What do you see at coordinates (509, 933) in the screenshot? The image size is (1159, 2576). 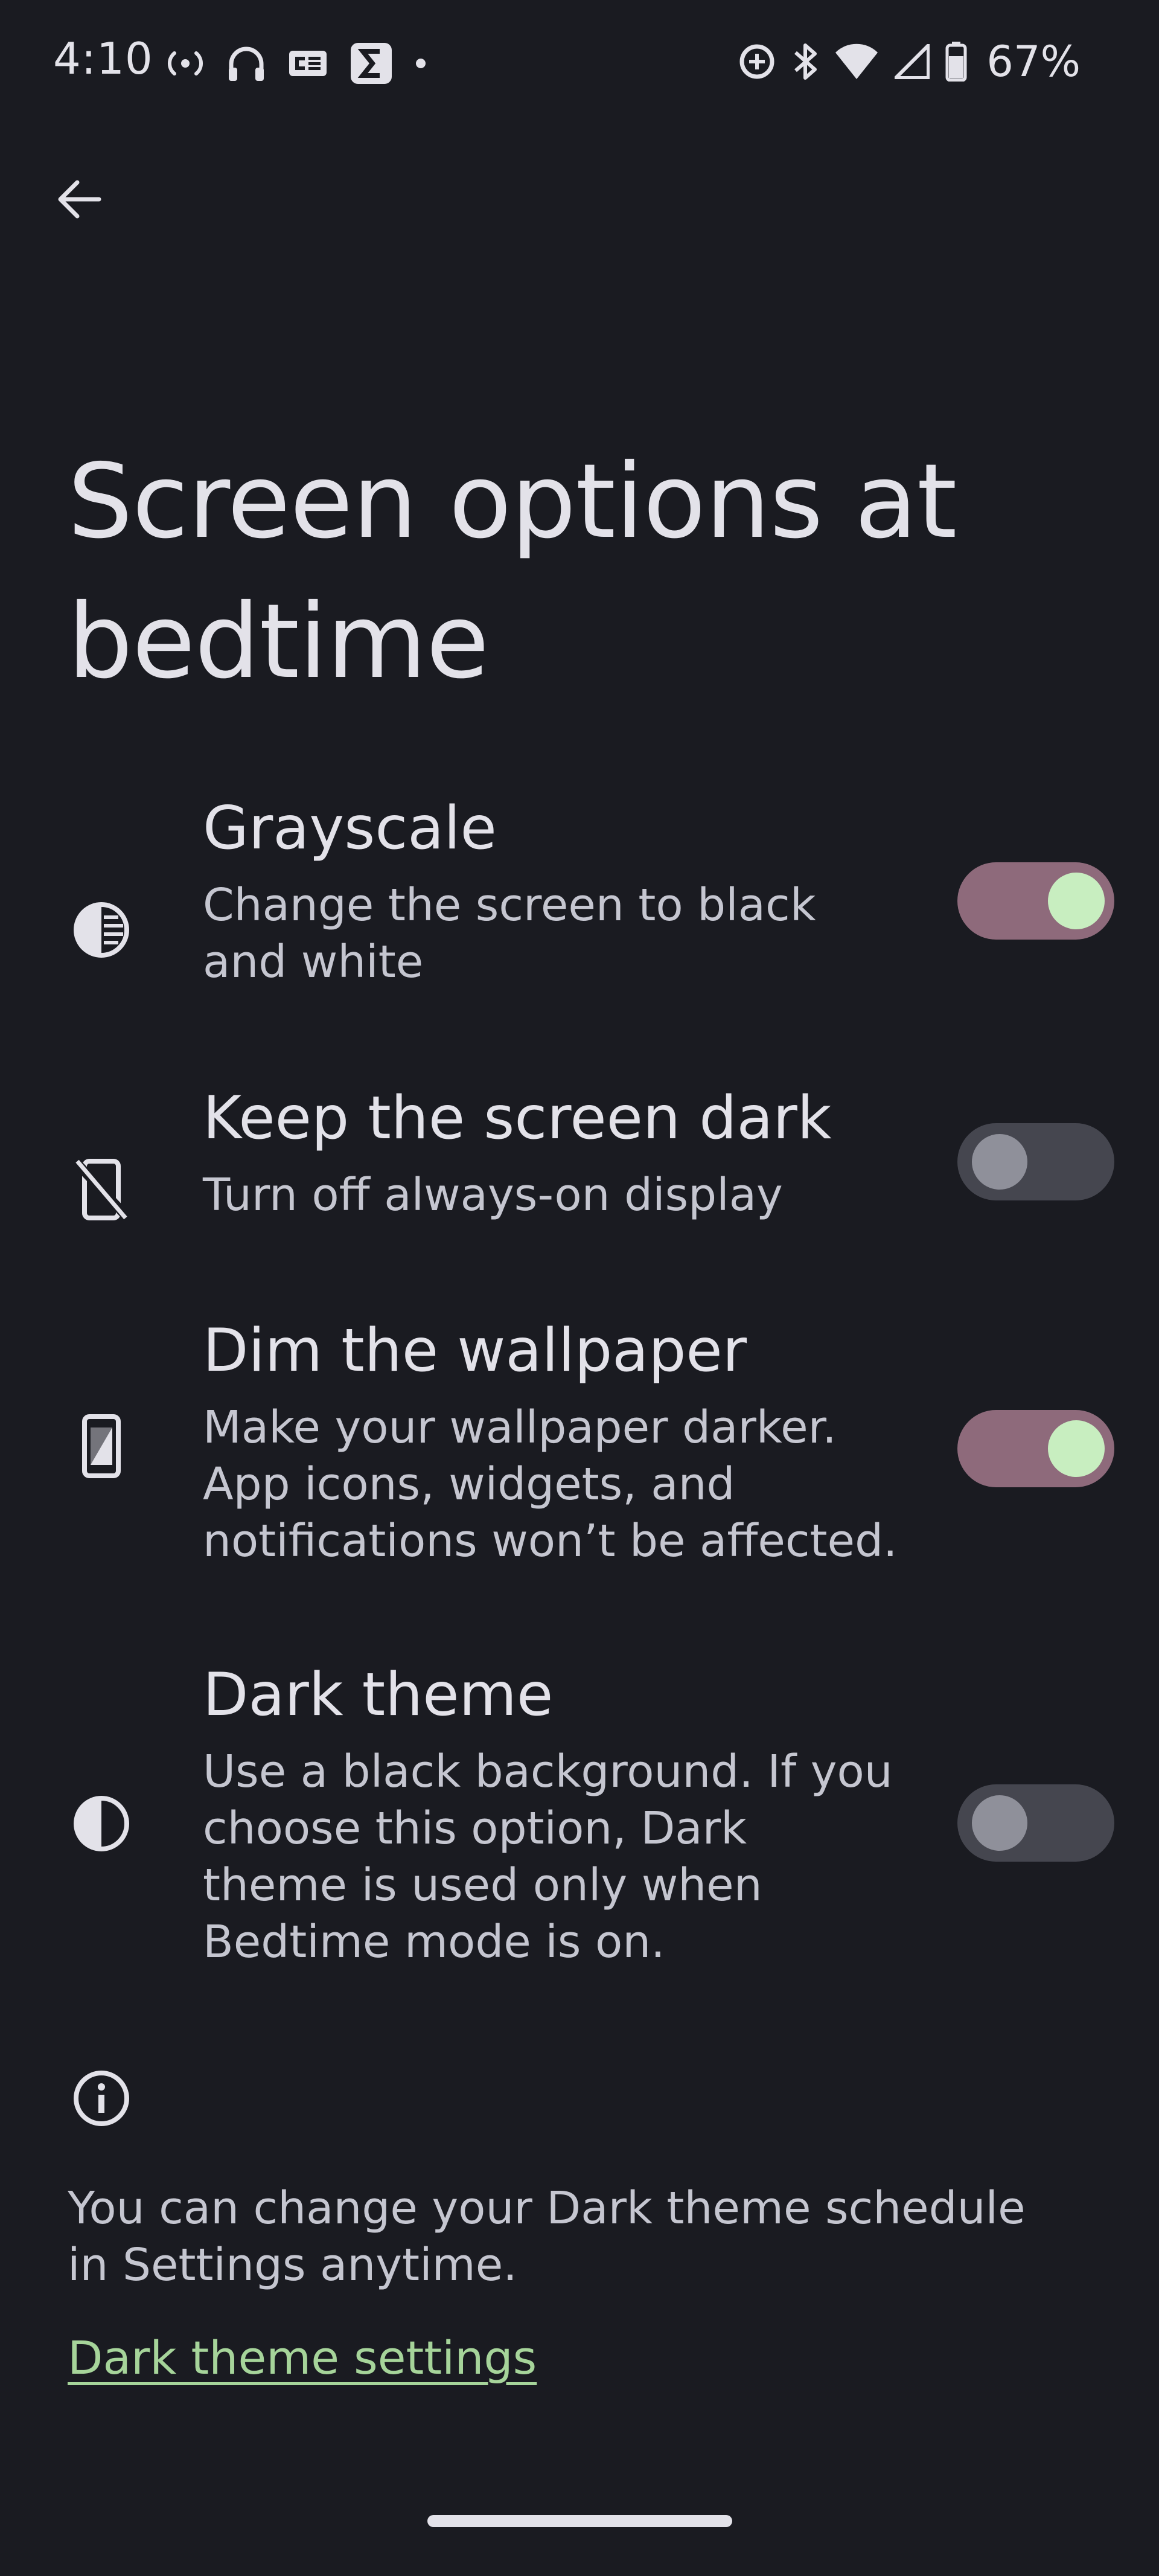 I see `setting-summary: Change the screen to black and white` at bounding box center [509, 933].